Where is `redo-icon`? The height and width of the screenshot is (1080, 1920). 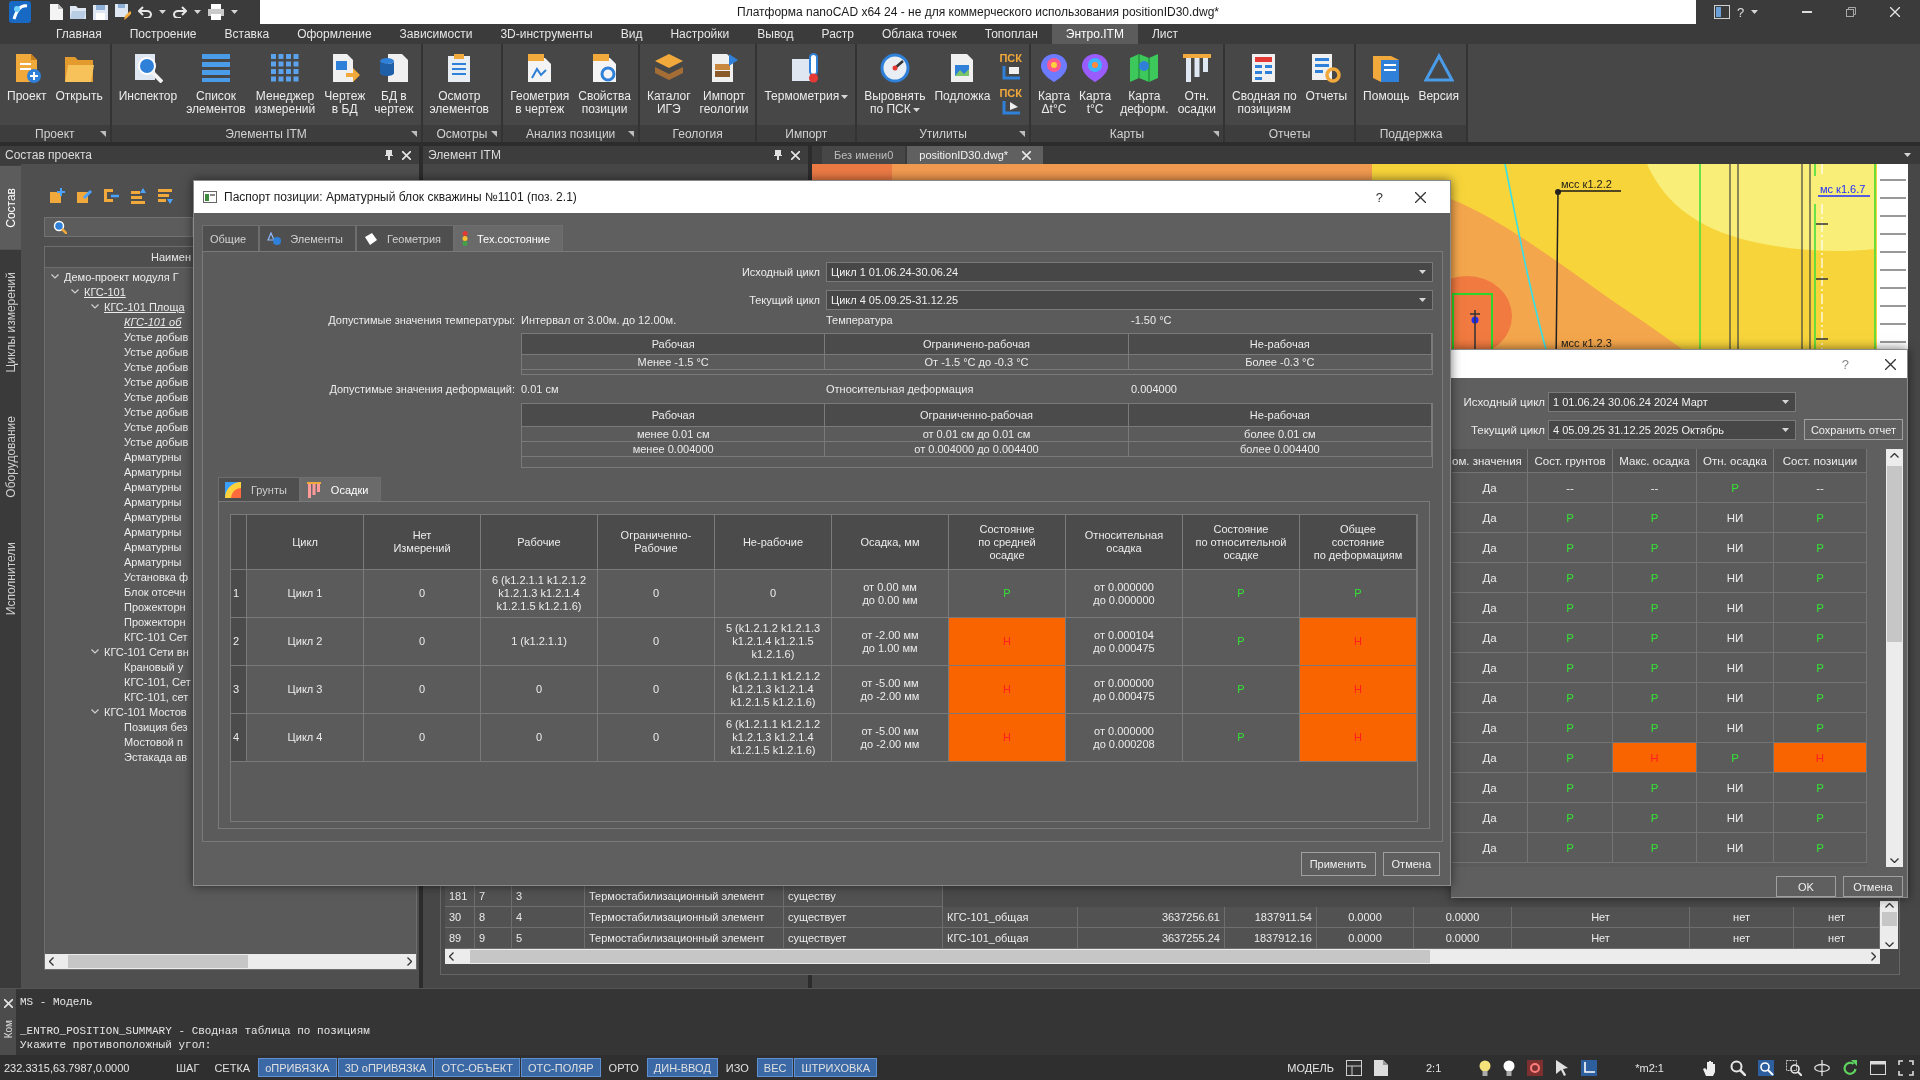 redo-icon is located at coordinates (180, 12).